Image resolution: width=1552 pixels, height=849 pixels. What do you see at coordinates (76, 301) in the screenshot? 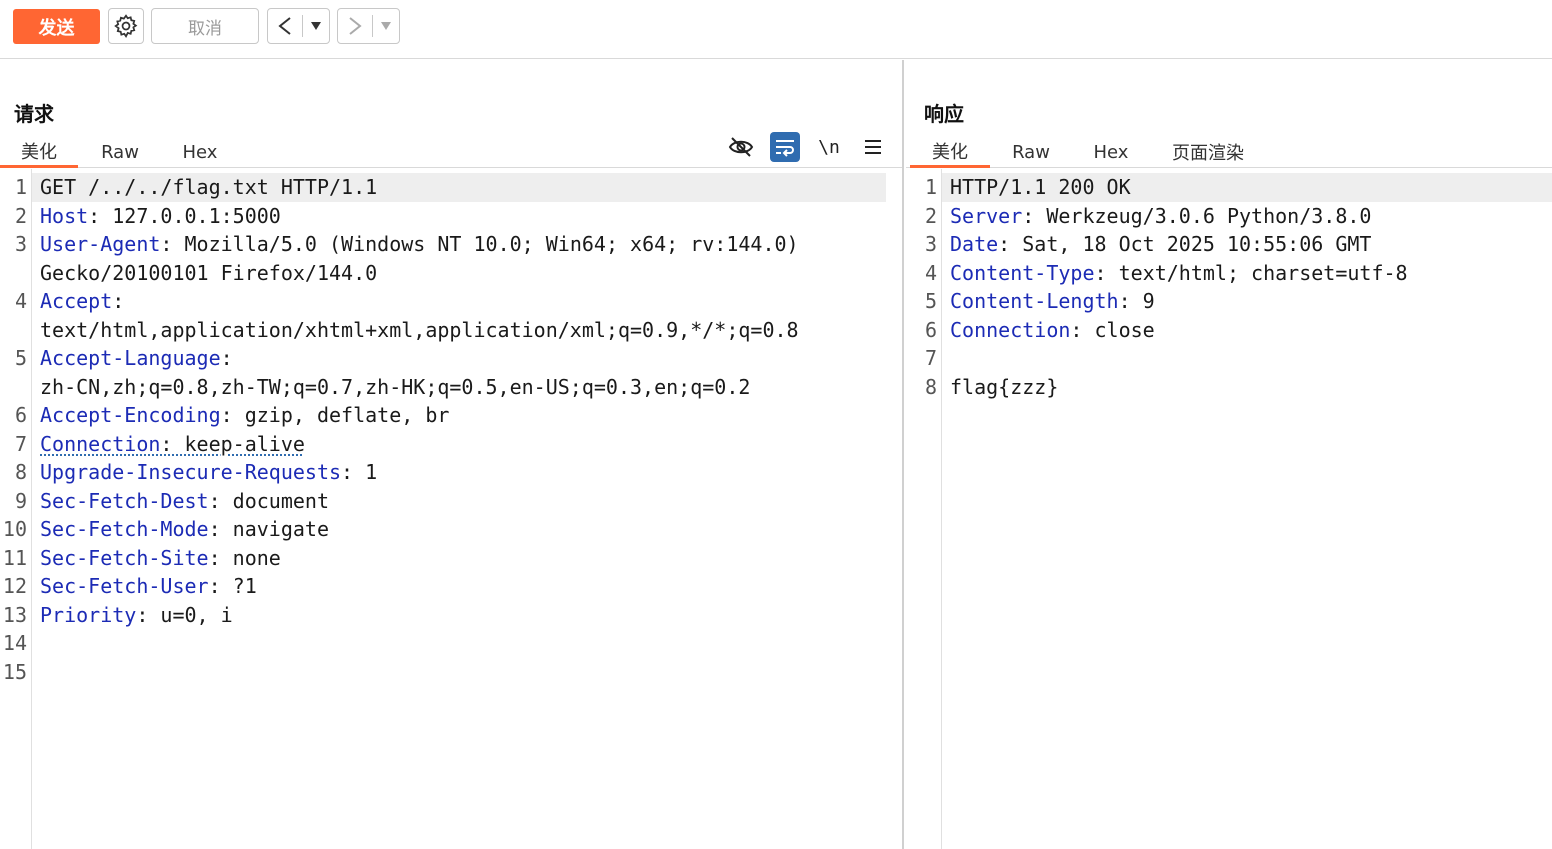
I see `header-name: Accept` at bounding box center [76, 301].